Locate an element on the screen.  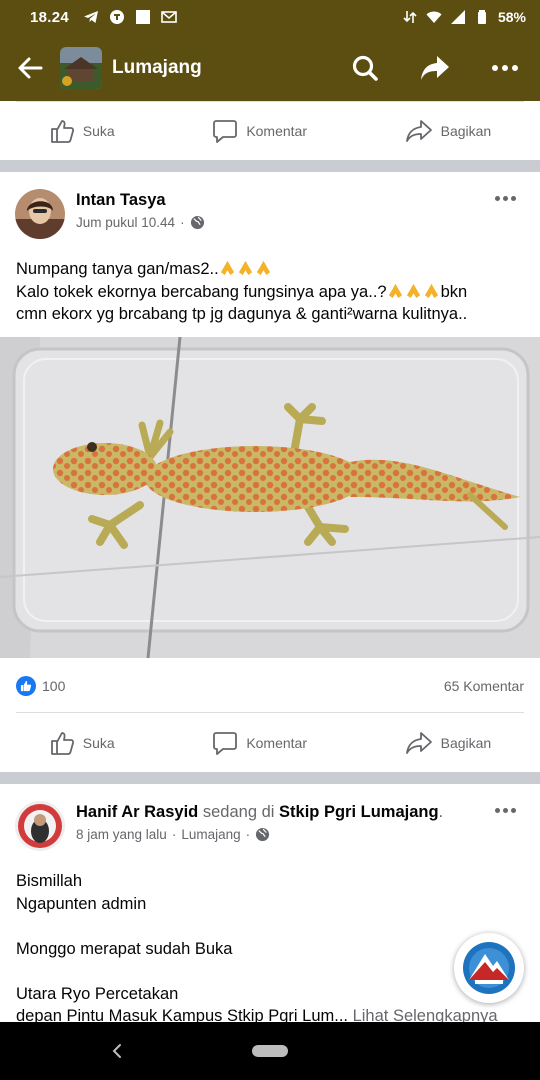
post-text-line: Bismillah is located at coordinates (49, 881).